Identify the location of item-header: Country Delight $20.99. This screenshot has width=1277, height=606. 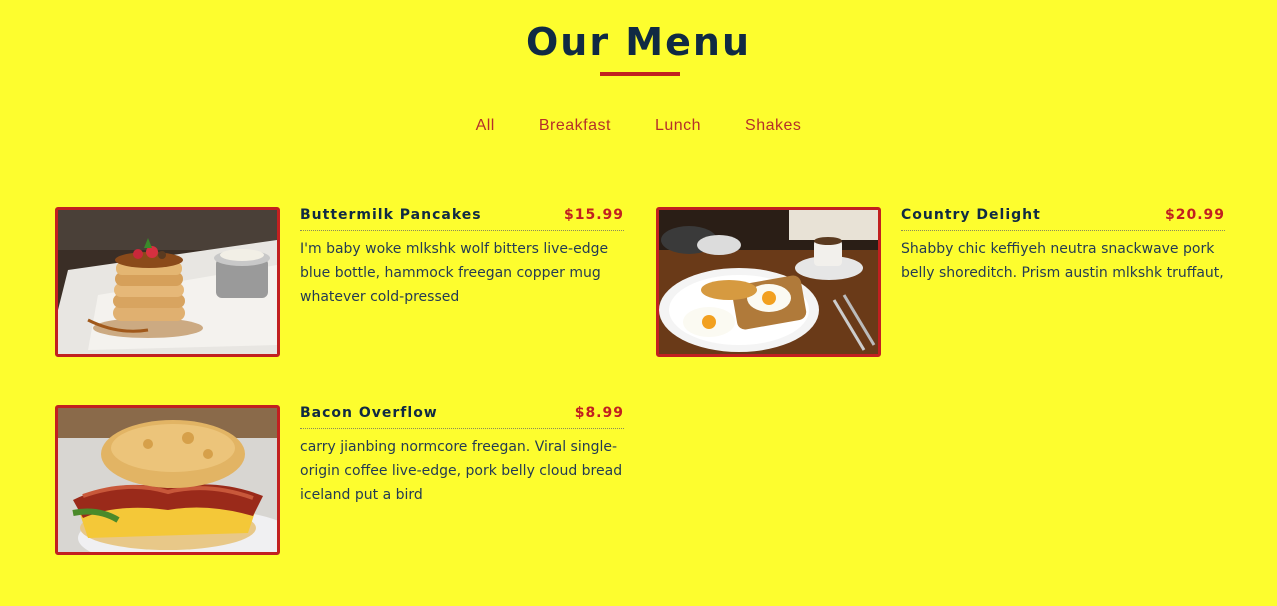
(1063, 219).